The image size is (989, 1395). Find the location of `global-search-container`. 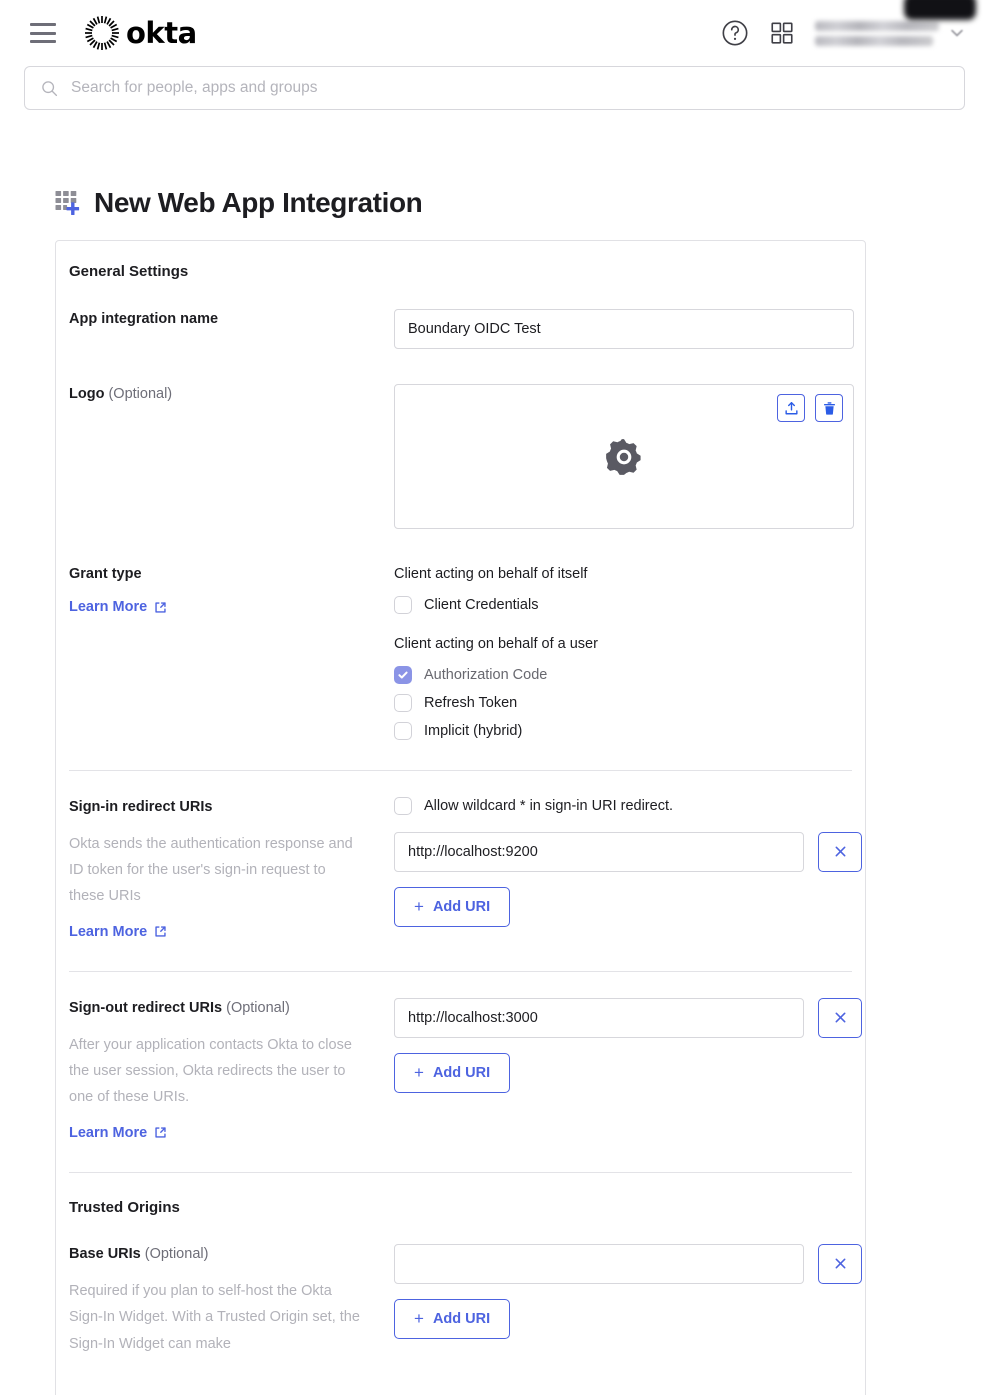

global-search-container is located at coordinates (494, 88).